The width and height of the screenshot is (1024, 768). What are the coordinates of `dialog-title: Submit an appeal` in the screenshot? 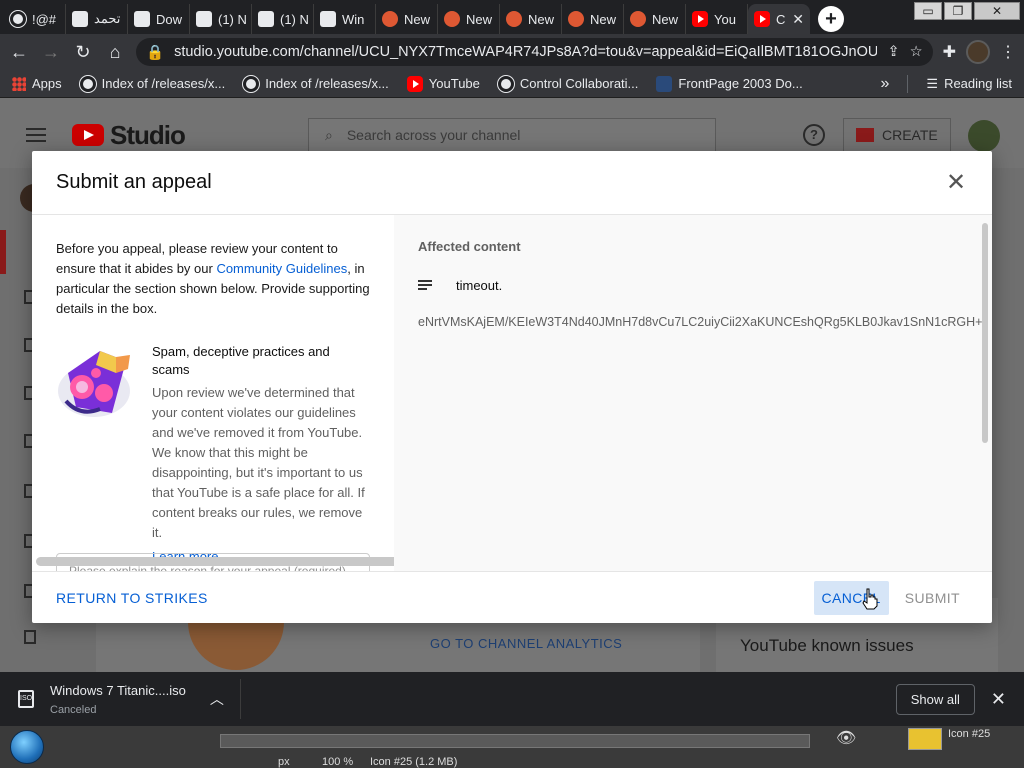 It's located at (134, 182).